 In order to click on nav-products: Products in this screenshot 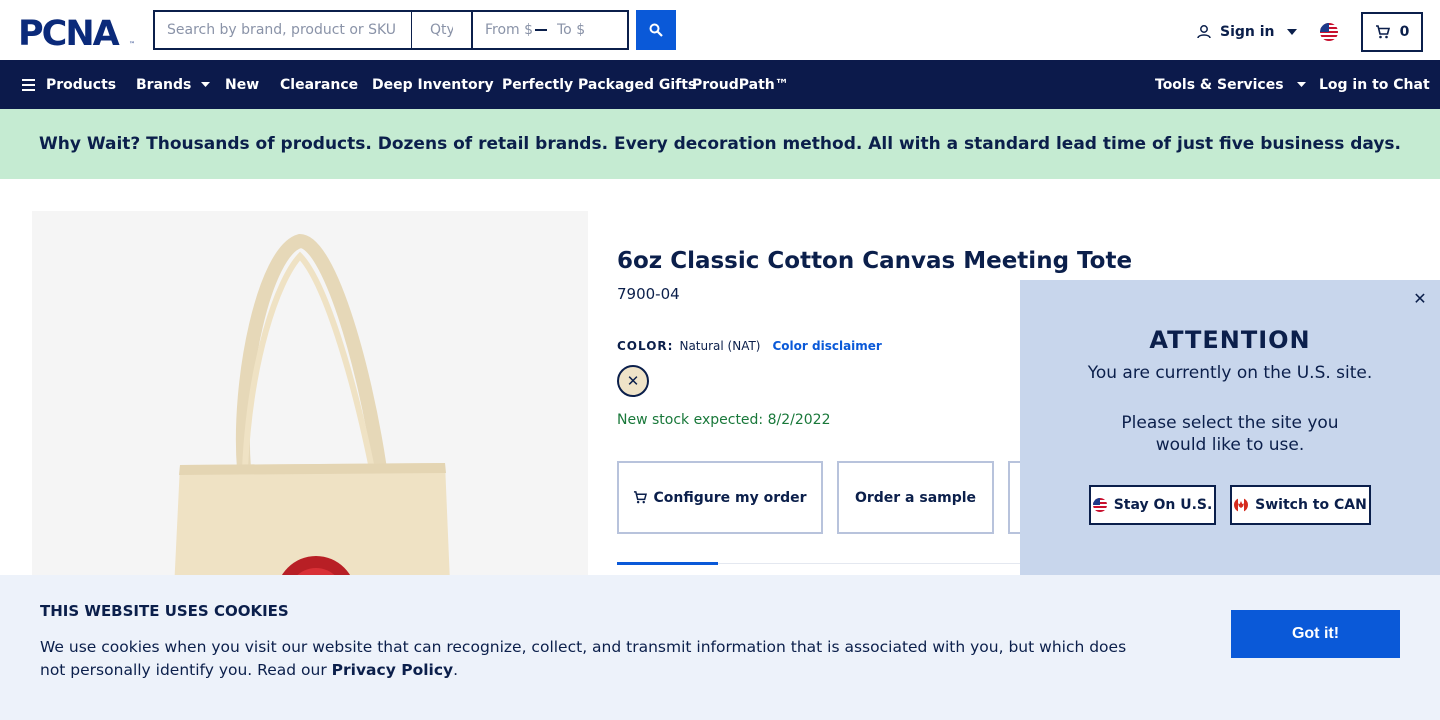, I will do `click(69, 84)`.